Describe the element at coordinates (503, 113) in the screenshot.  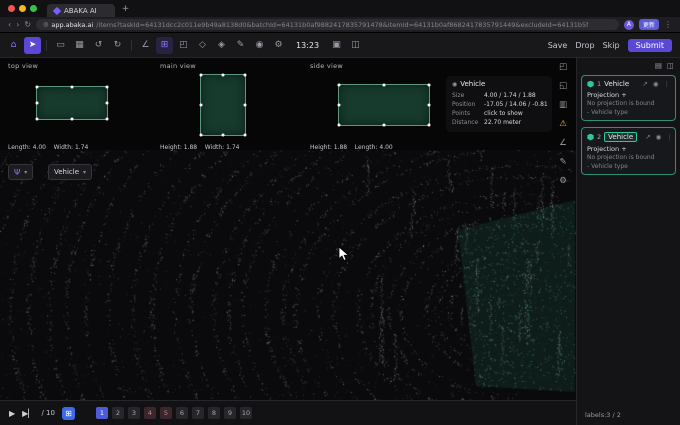
I see `points-value: click to show` at that location.